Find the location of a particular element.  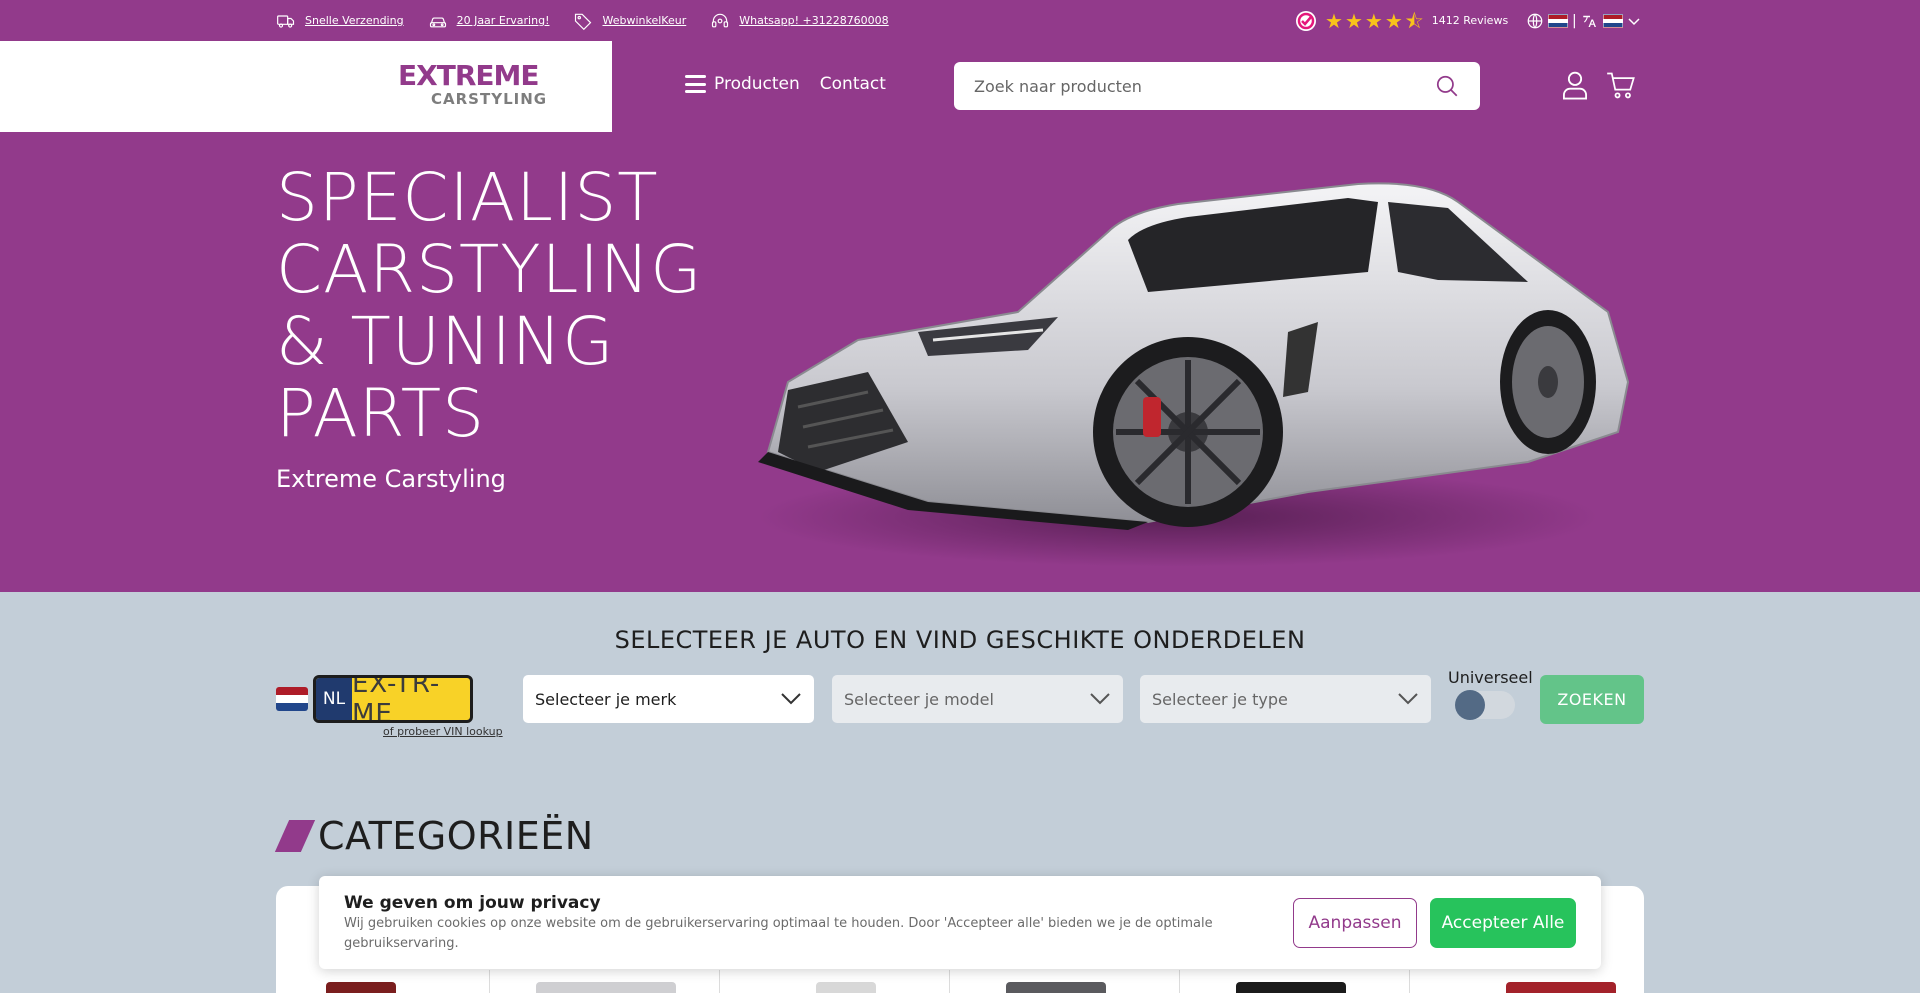

header-icons is located at coordinates (1598, 85).